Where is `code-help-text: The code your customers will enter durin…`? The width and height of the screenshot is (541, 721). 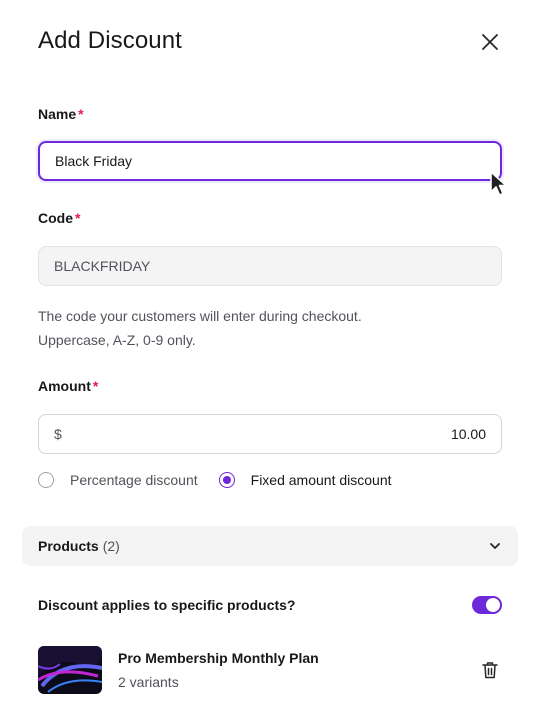 code-help-text: The code your customers will enter durin… is located at coordinates (200, 328).